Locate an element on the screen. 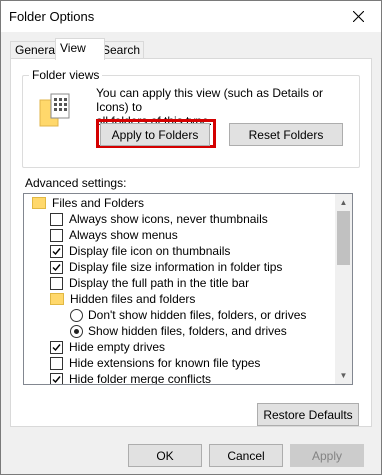  tab-view: View is located at coordinates (80, 49).